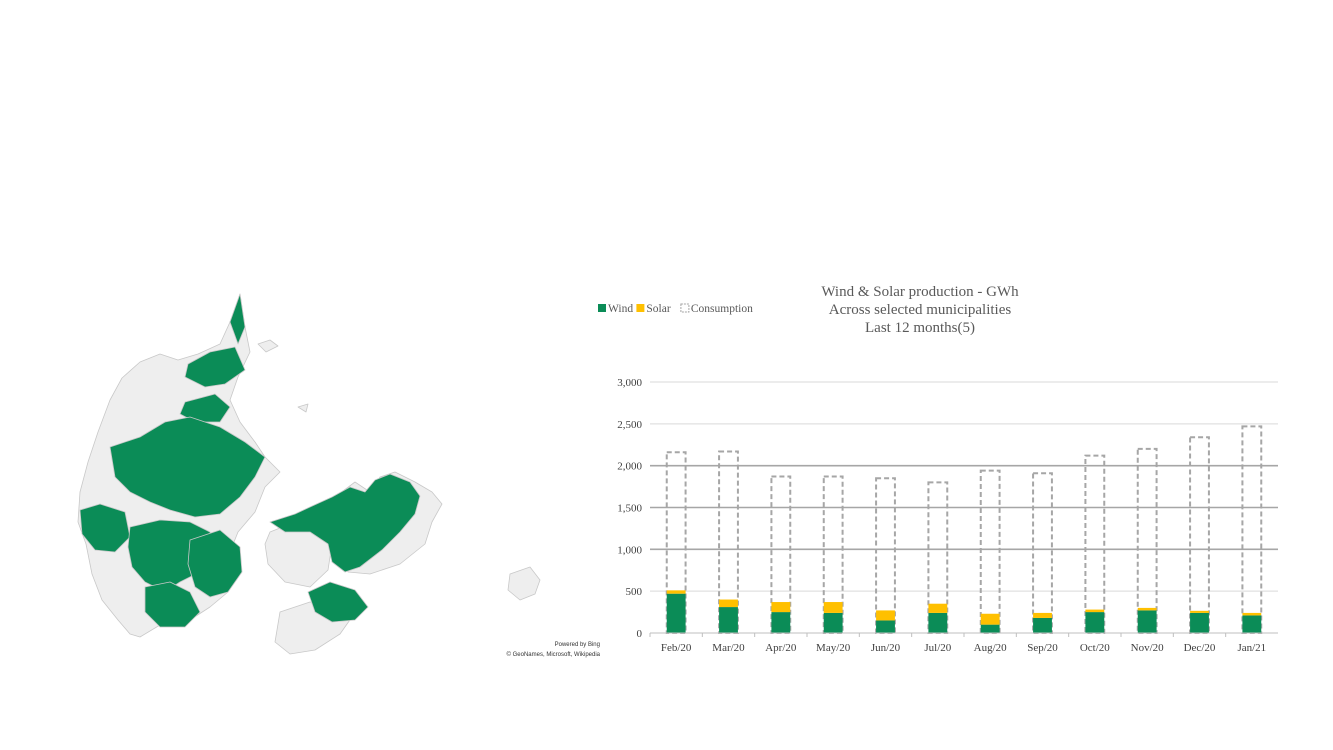 This screenshot has width=1333, height=750. I want to click on y-axis: 0 500 1,000 1,500 2,000 2,500 3,000, so click(629, 508).